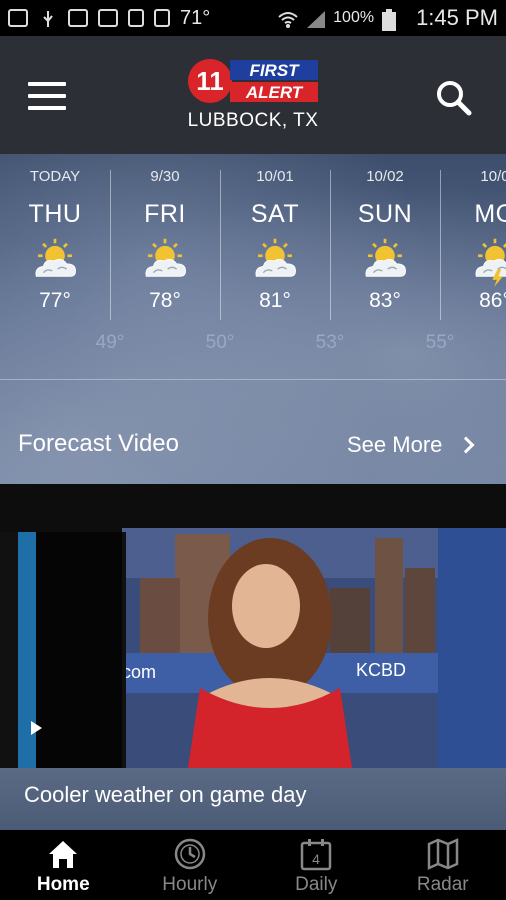  I want to click on forecast-low-temp: 50°, so click(220, 342).